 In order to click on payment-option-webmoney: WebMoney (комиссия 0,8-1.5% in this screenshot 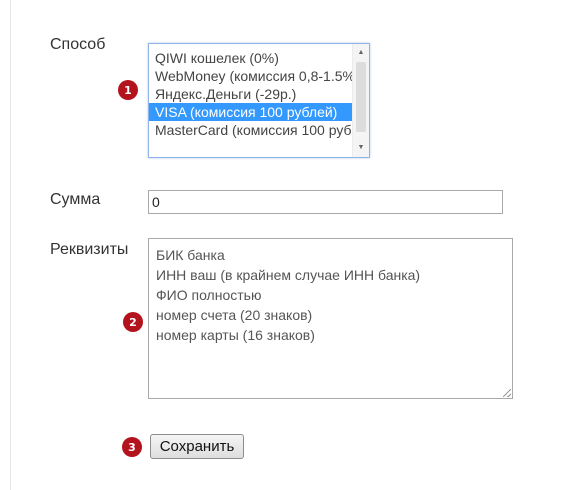, I will do `click(250, 76)`.